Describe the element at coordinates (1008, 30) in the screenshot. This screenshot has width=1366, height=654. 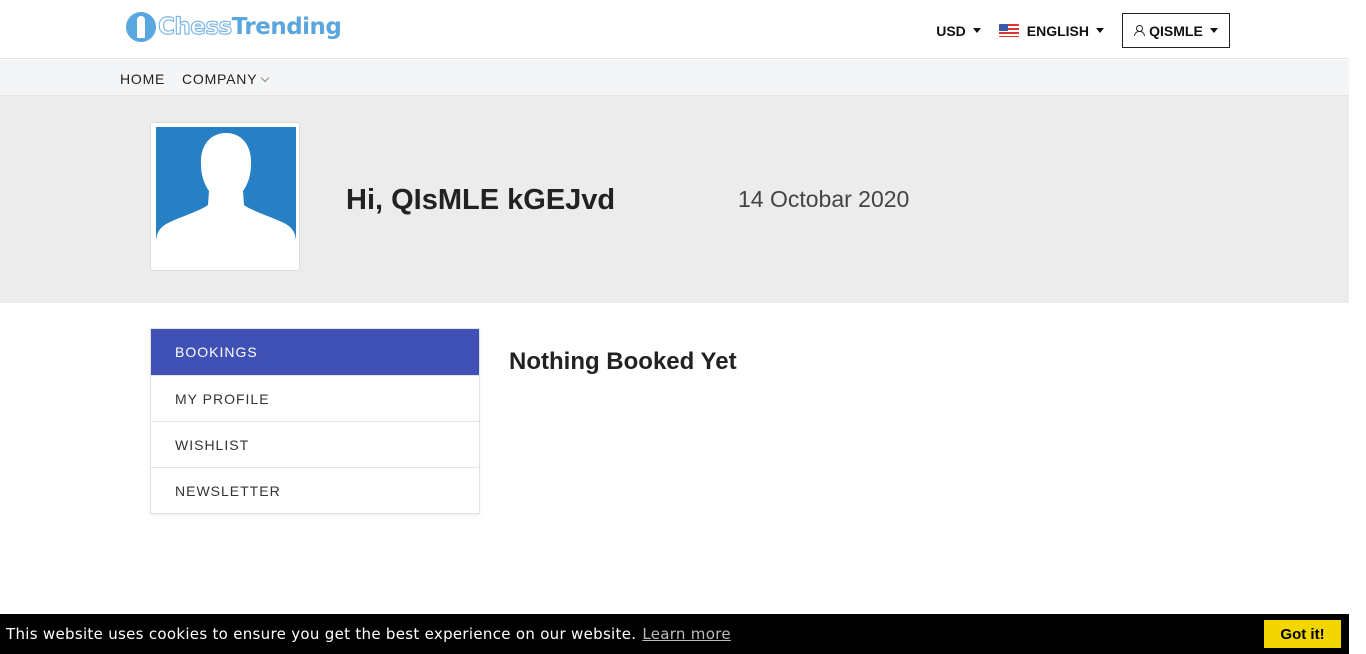
I see `us-flag-icon` at that location.